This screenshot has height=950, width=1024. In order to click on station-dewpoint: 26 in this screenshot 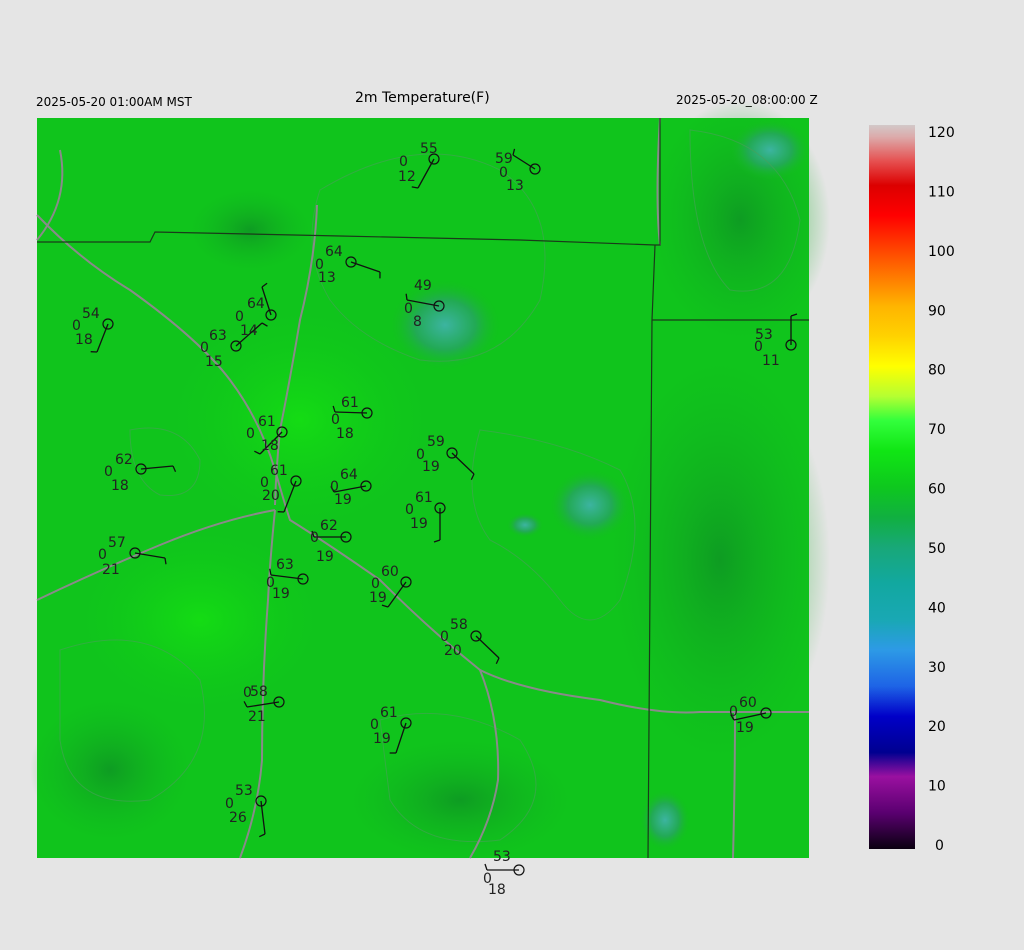, I will do `click(238, 818)`.